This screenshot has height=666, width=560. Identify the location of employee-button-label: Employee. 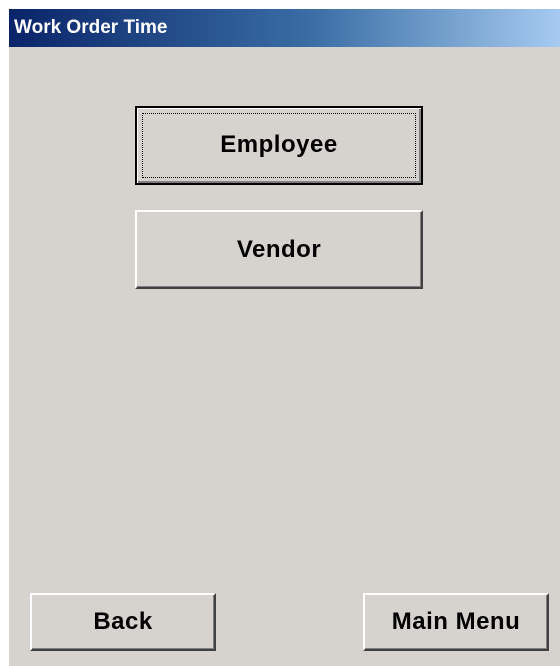
(279, 144).